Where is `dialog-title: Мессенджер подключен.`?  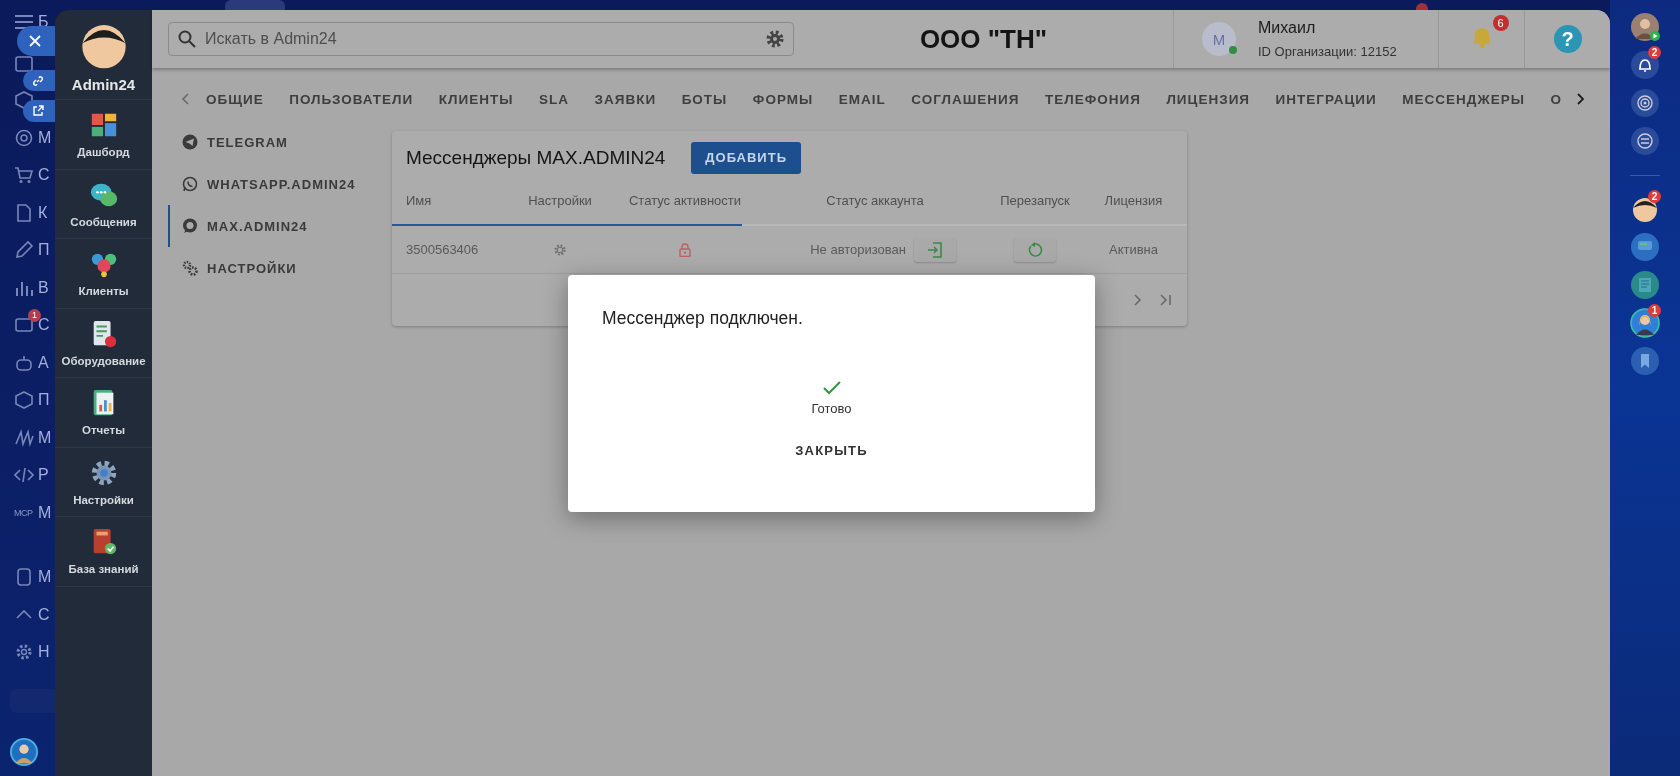
dialog-title: Мессенджер подключен. is located at coordinates (702, 318).